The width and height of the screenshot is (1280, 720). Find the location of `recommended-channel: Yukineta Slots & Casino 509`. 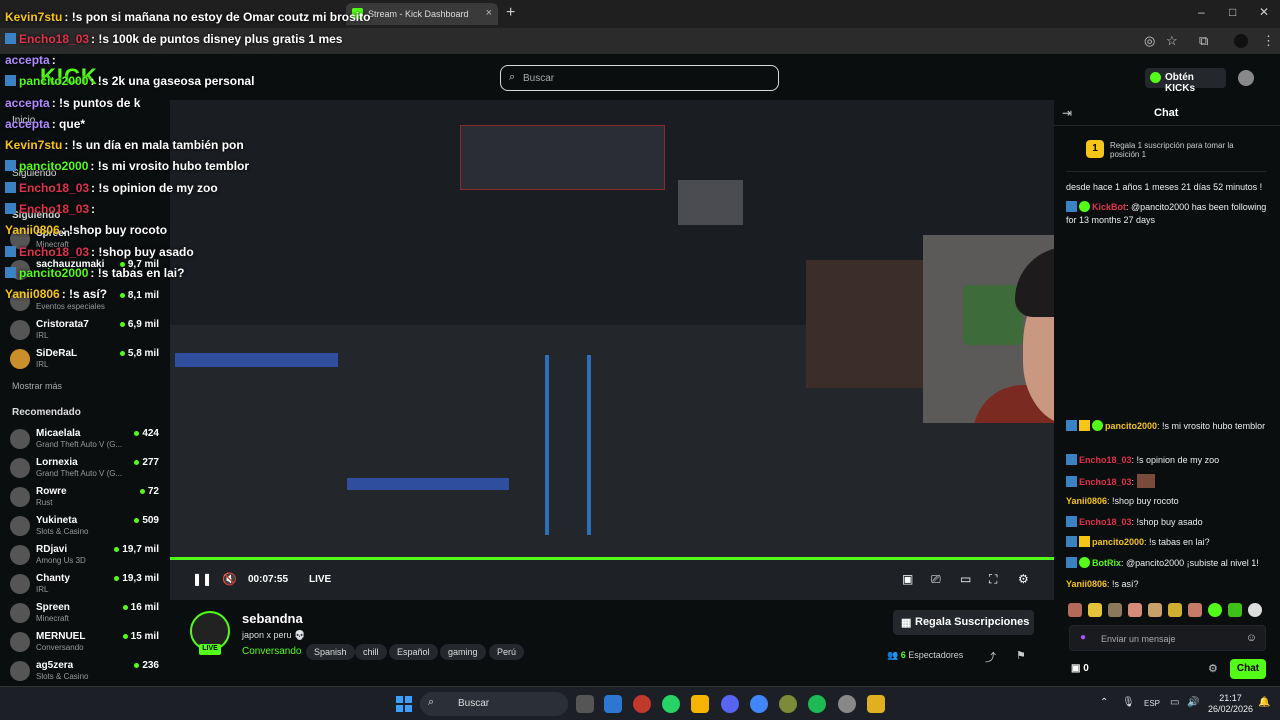

recommended-channel: Yukineta Slots & Casino 509 is located at coordinates (87, 526).